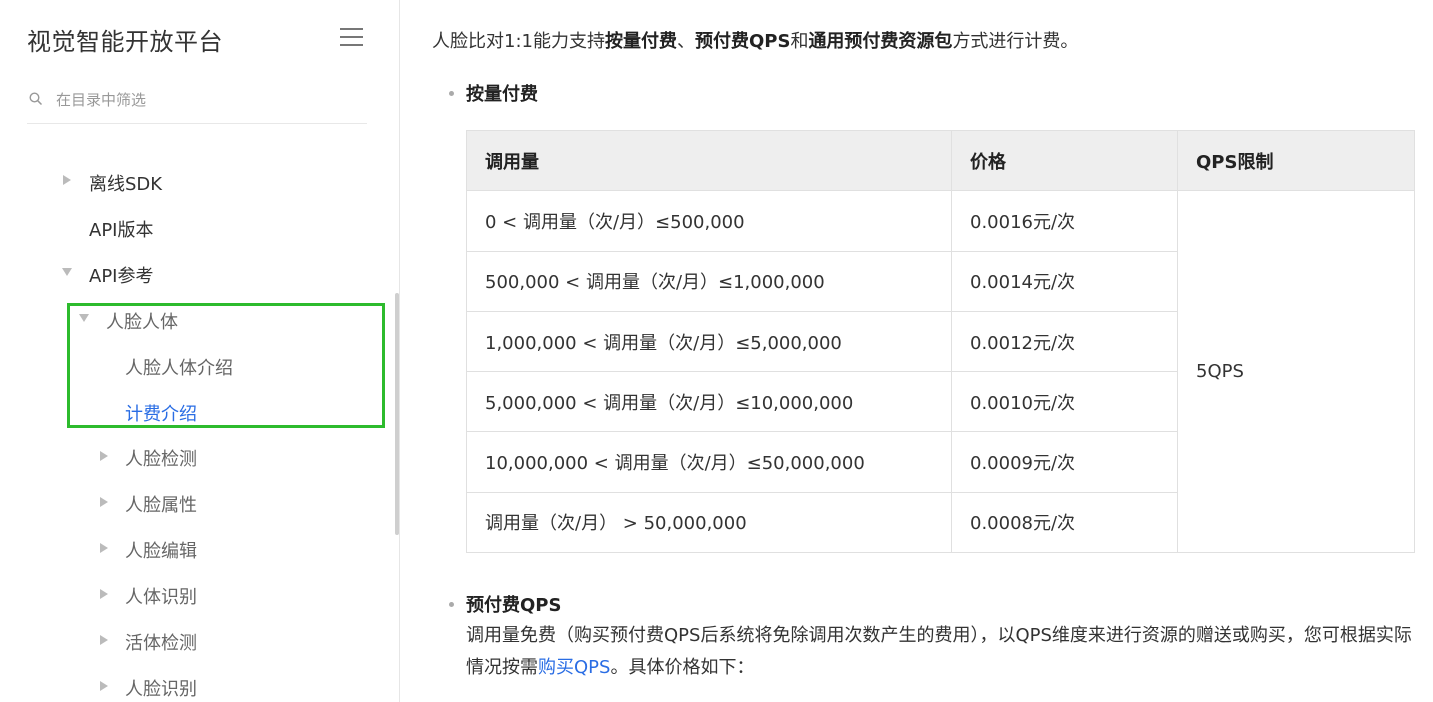 The image size is (1433, 702). What do you see at coordinates (1064, 221) in the screenshot?
I see `table-cell-price: 0.0016元/次` at bounding box center [1064, 221].